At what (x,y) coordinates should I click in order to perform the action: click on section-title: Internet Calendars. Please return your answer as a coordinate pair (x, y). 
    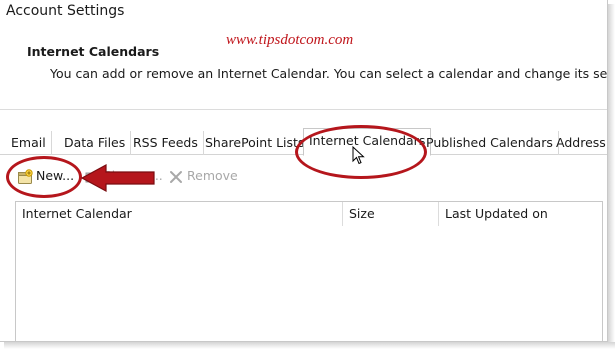
    Looking at the image, I should click on (93, 51).